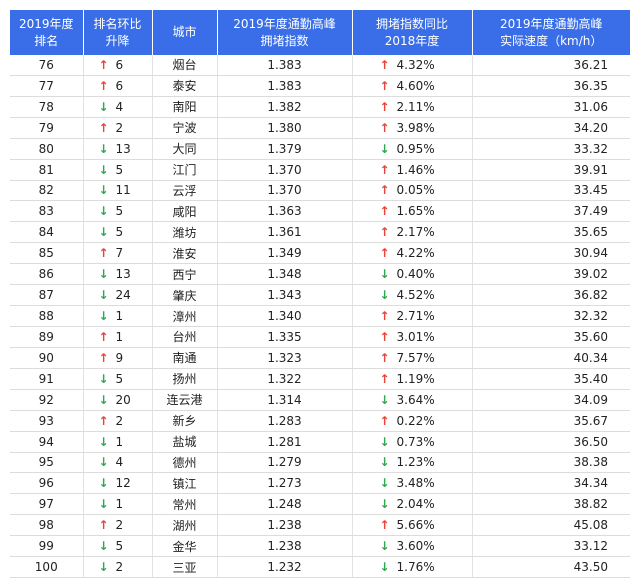 Image resolution: width=640 pixels, height=578 pixels. What do you see at coordinates (46, 211) in the screenshot?
I see `rank-value: 83` at bounding box center [46, 211].